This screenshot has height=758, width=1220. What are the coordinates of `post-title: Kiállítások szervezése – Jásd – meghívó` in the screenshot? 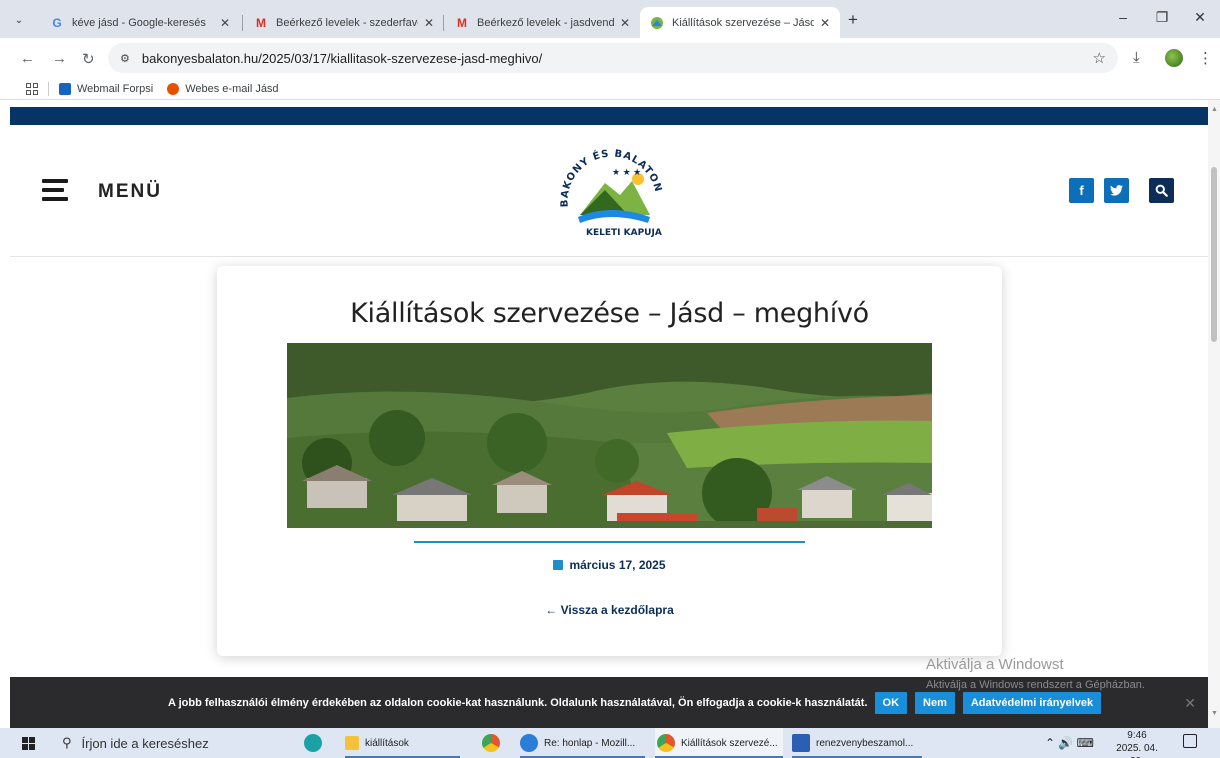 It's located at (609, 313).